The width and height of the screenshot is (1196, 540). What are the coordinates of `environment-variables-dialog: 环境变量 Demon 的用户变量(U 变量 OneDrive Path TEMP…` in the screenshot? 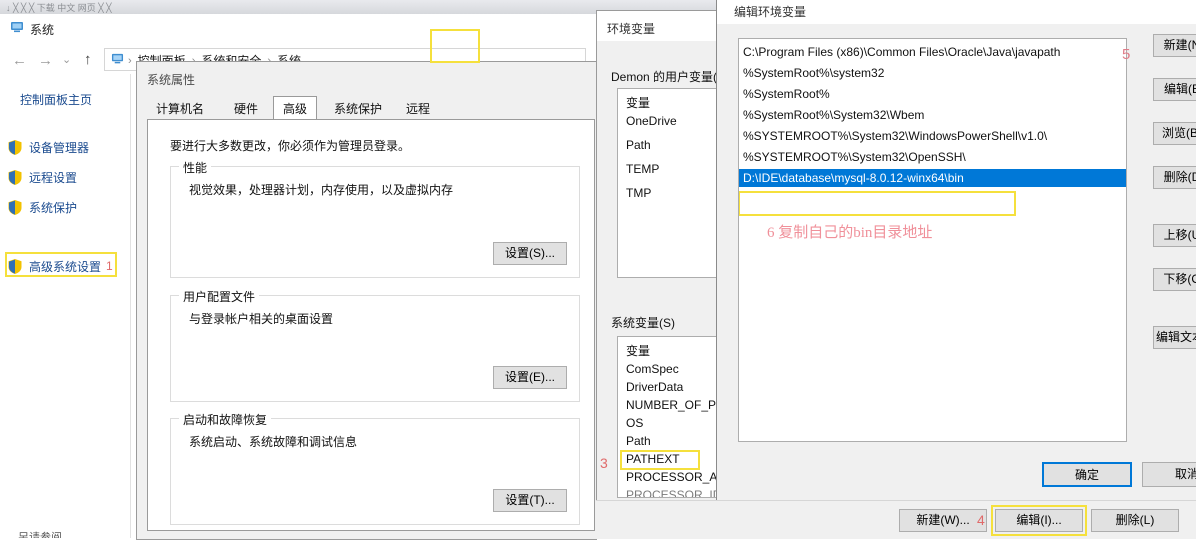 It's located at (658, 271).